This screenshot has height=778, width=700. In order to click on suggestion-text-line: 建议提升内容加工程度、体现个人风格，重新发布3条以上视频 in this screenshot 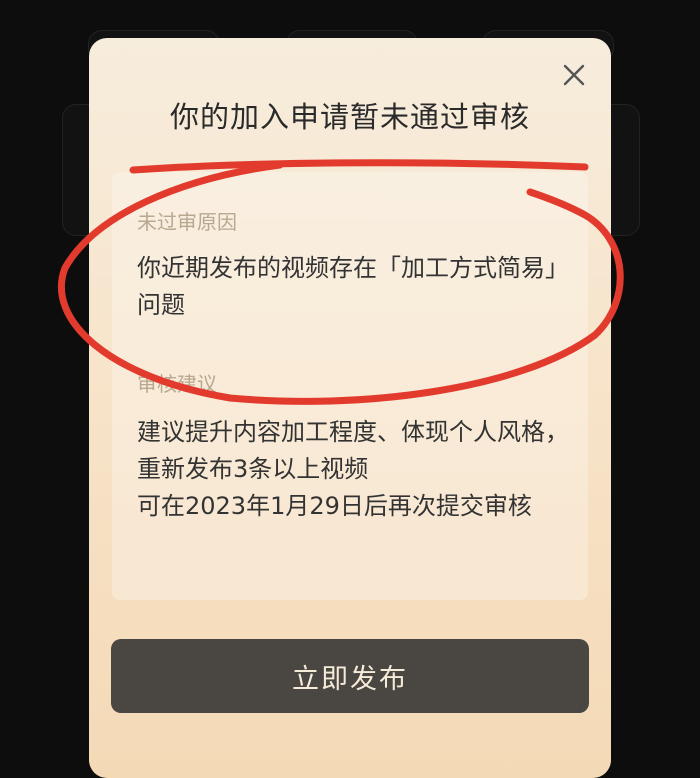, I will do `click(353, 450)`.